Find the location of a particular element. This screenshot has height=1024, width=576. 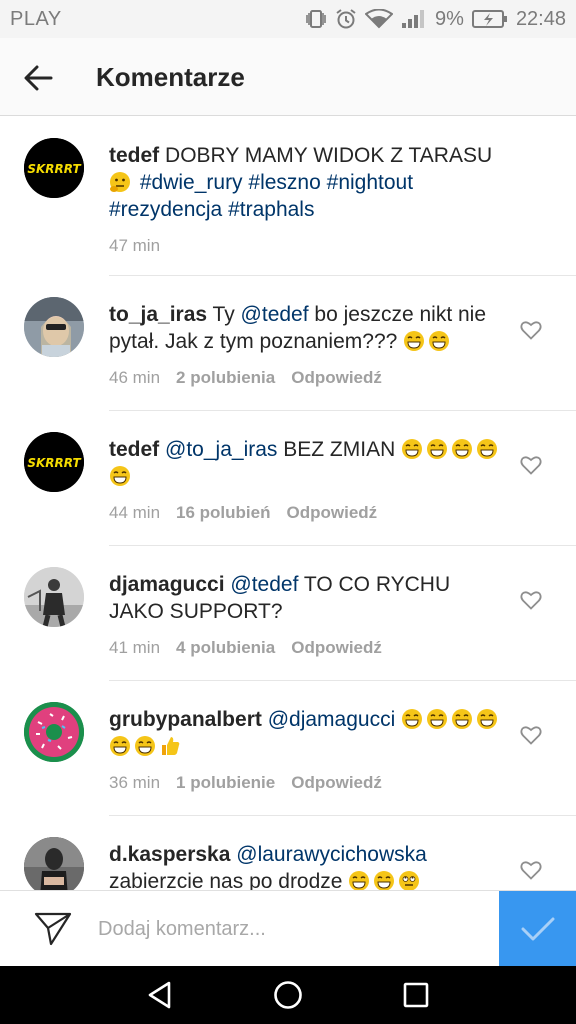

avatar-d.kasperska is located at coordinates (54, 863).